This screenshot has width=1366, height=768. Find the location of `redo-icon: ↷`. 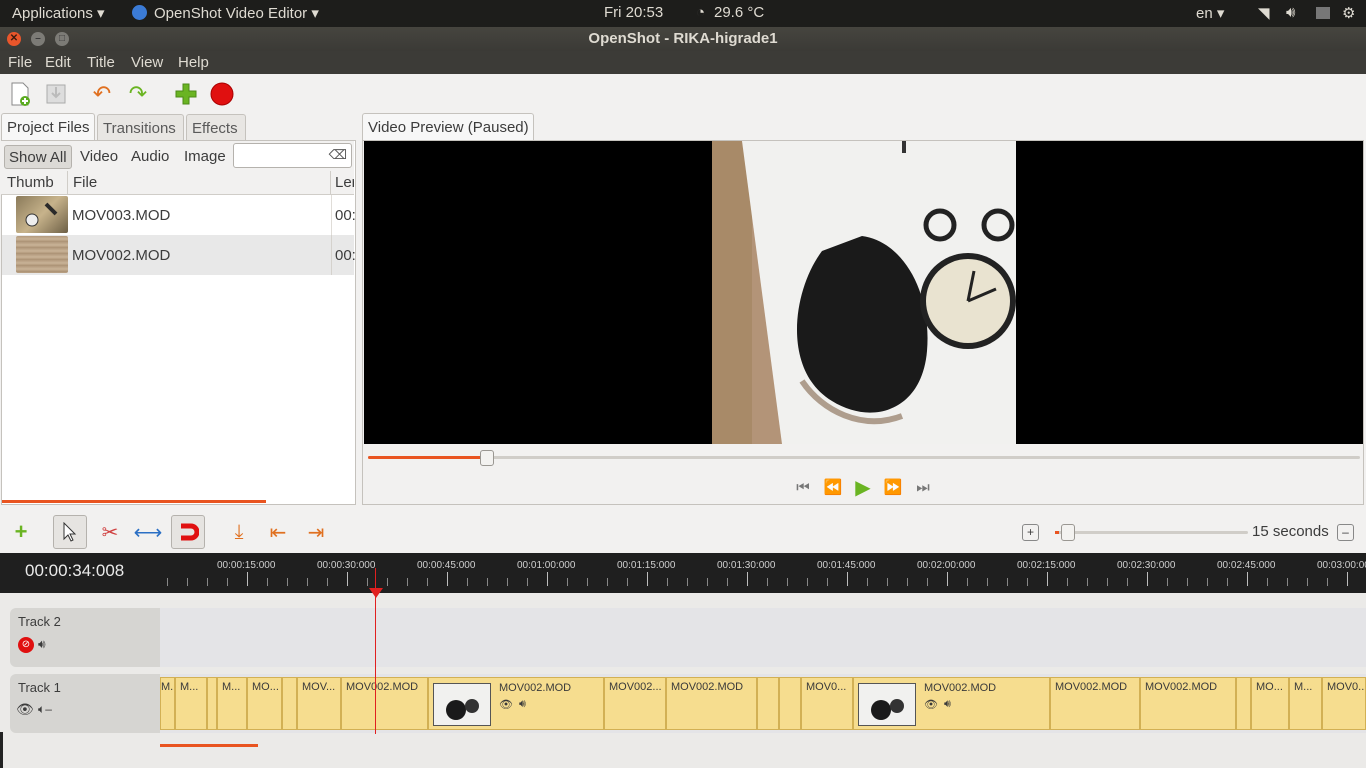

redo-icon: ↷ is located at coordinates (138, 94).